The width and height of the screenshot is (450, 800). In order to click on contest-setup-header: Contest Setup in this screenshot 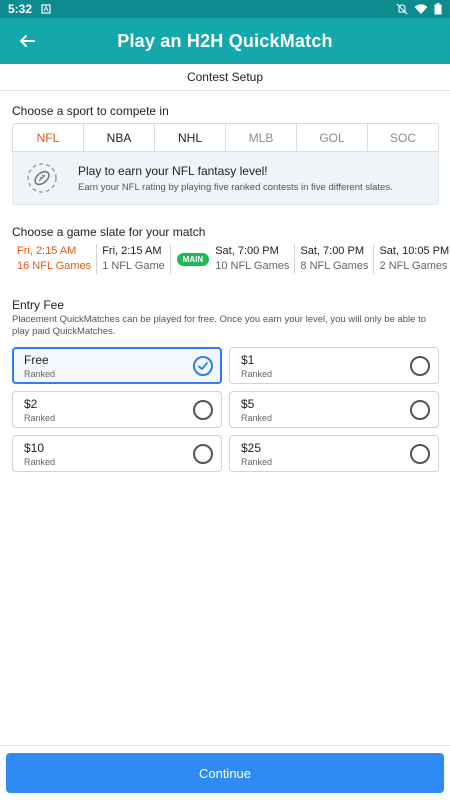, I will do `click(225, 77)`.